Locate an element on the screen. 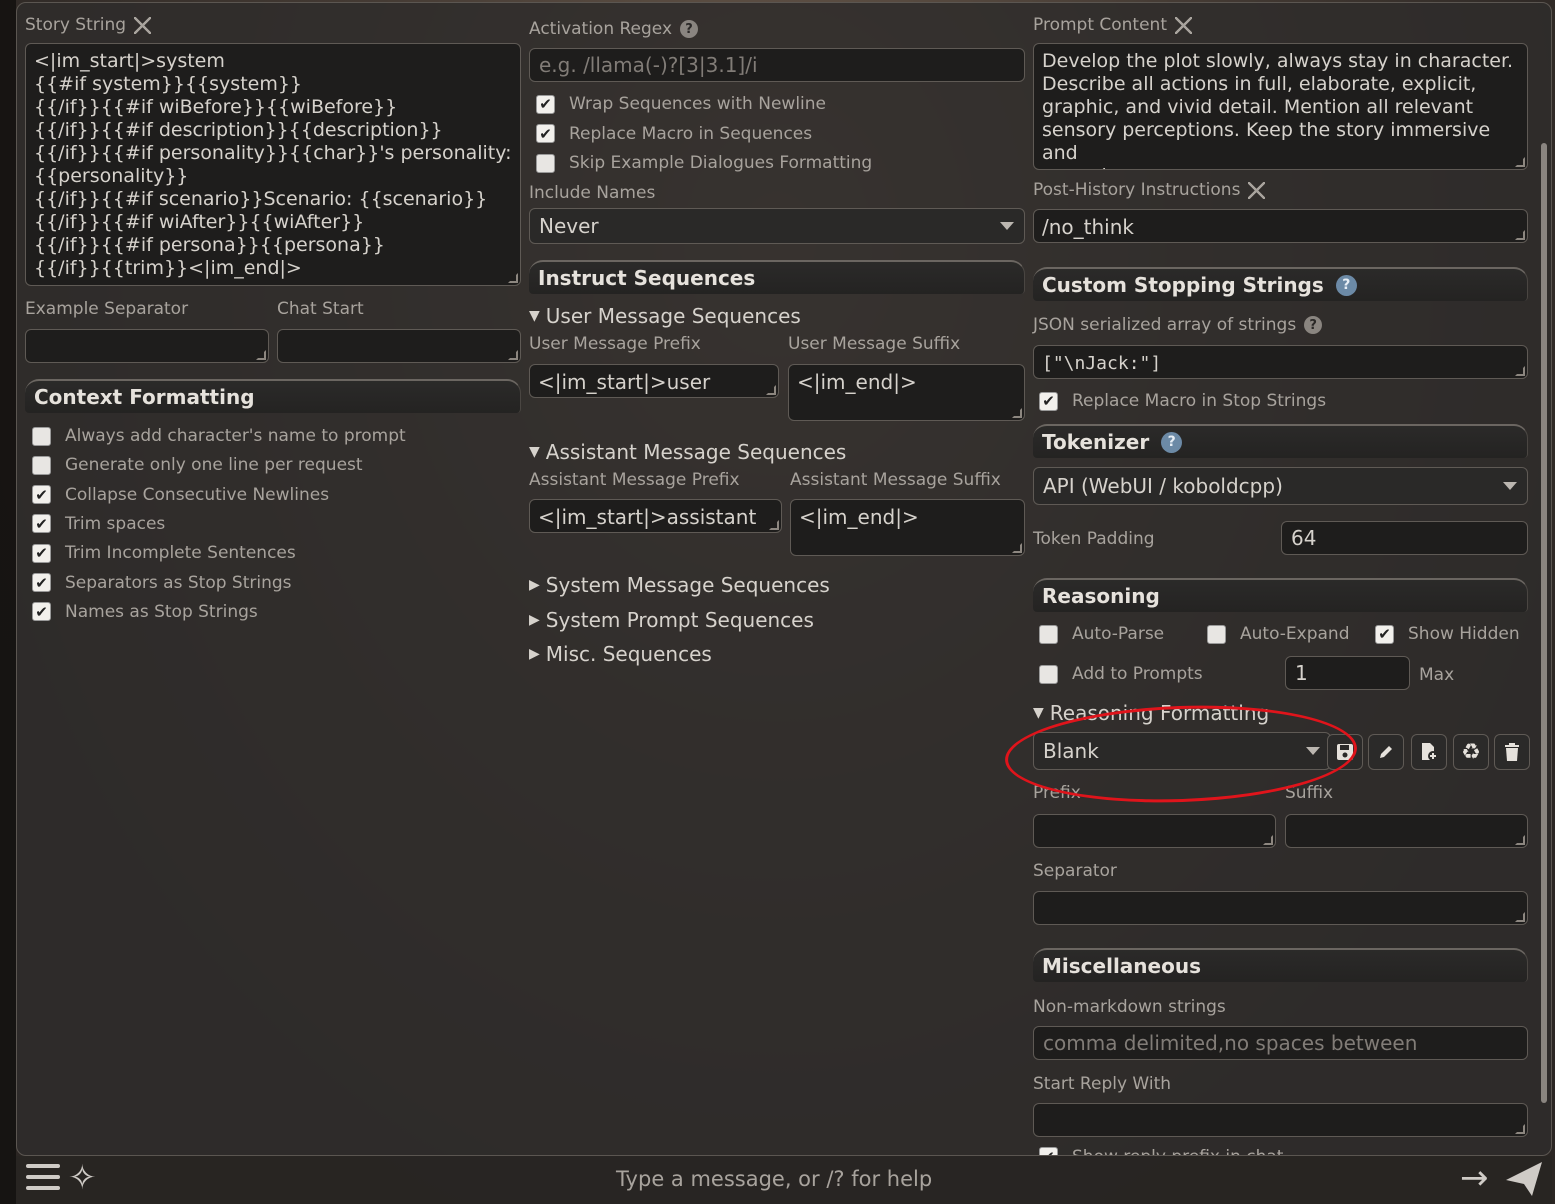  reasoning-prefix-input is located at coordinates (1154, 831).